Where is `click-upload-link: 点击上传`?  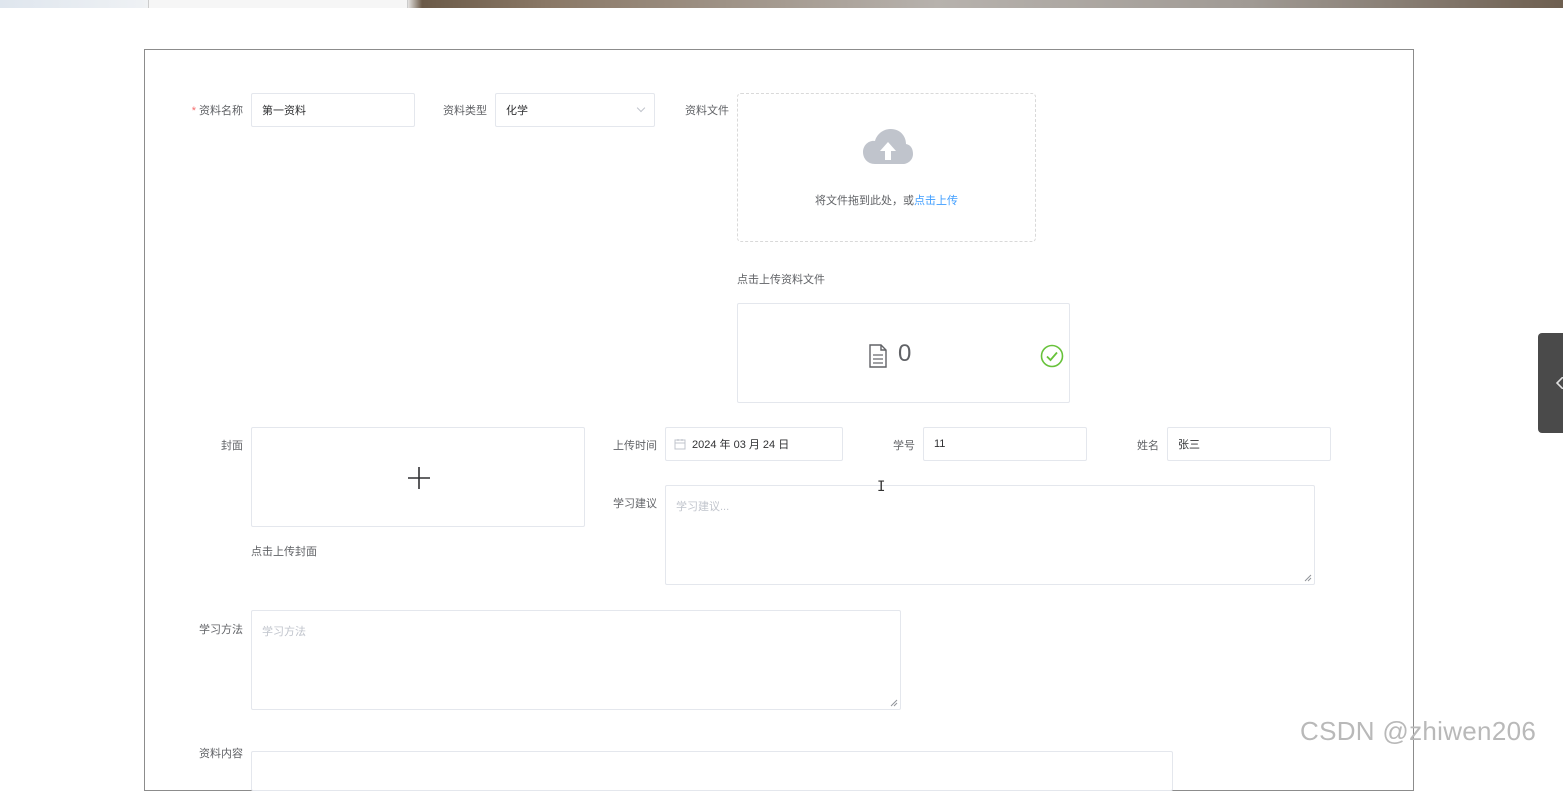 click-upload-link: 点击上传 is located at coordinates (936, 201).